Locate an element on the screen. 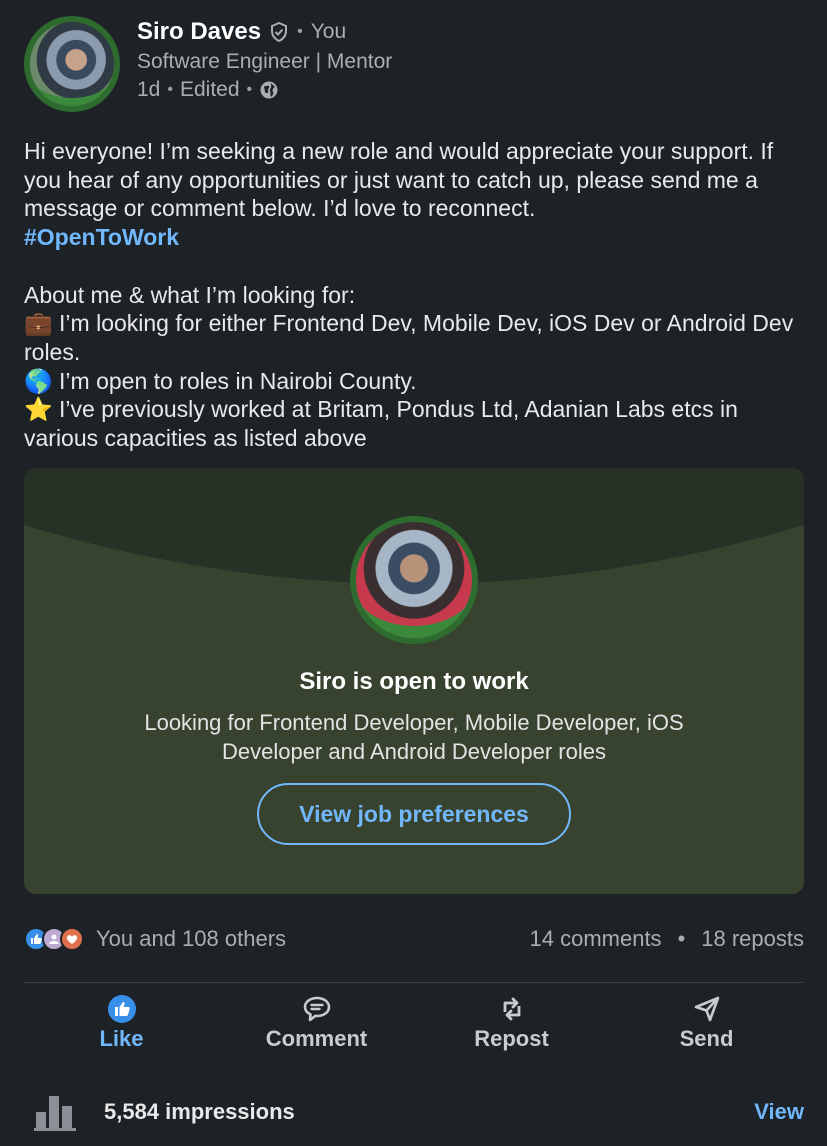  globe-icon is located at coordinates (269, 90).